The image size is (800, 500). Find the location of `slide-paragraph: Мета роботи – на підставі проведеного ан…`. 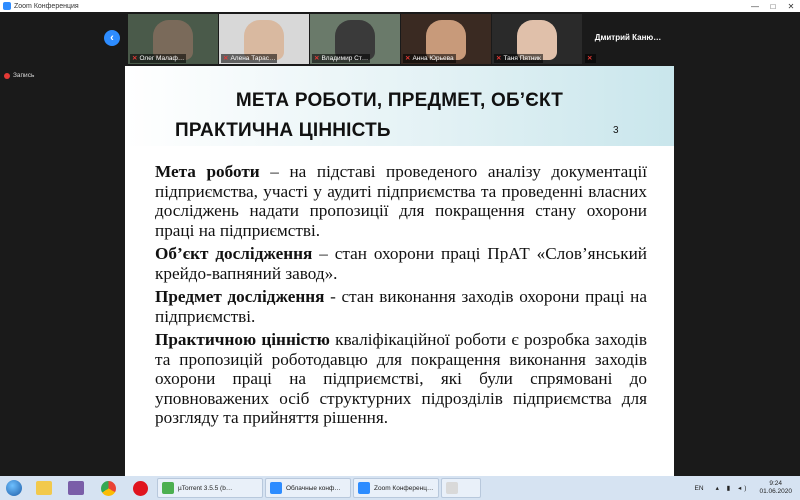

slide-paragraph: Мета роботи – на підставі проведеного ан… is located at coordinates (401, 201).